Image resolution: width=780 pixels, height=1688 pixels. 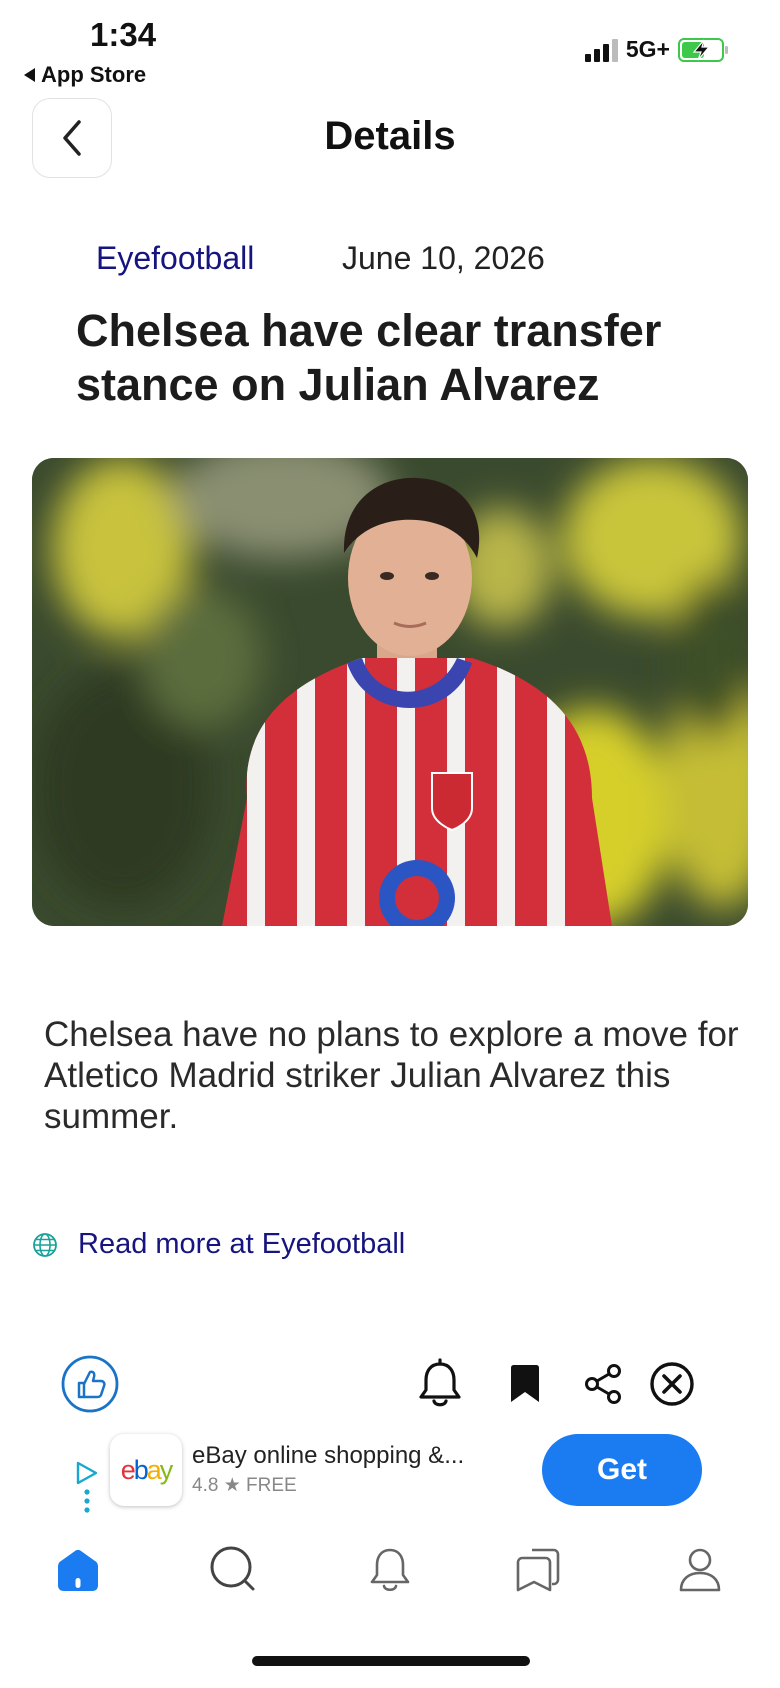 What do you see at coordinates (175, 258) in the screenshot?
I see `article-source: Eyefootball` at bounding box center [175, 258].